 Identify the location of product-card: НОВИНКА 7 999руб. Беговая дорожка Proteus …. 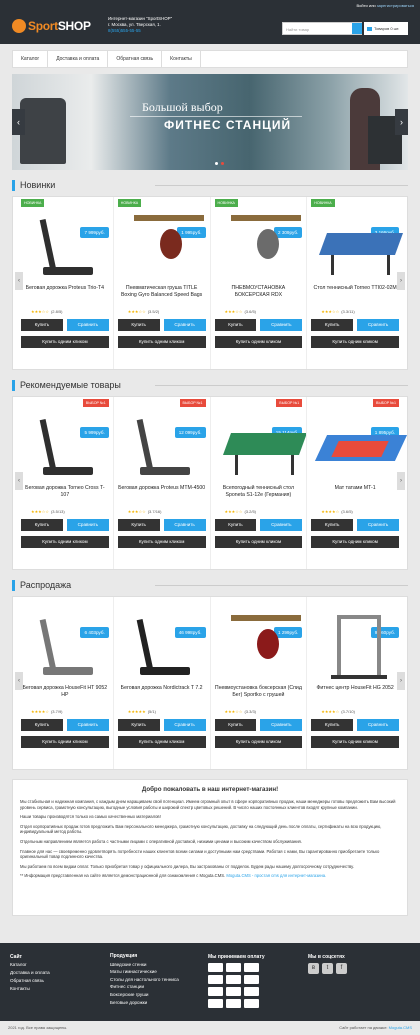
(65, 283).